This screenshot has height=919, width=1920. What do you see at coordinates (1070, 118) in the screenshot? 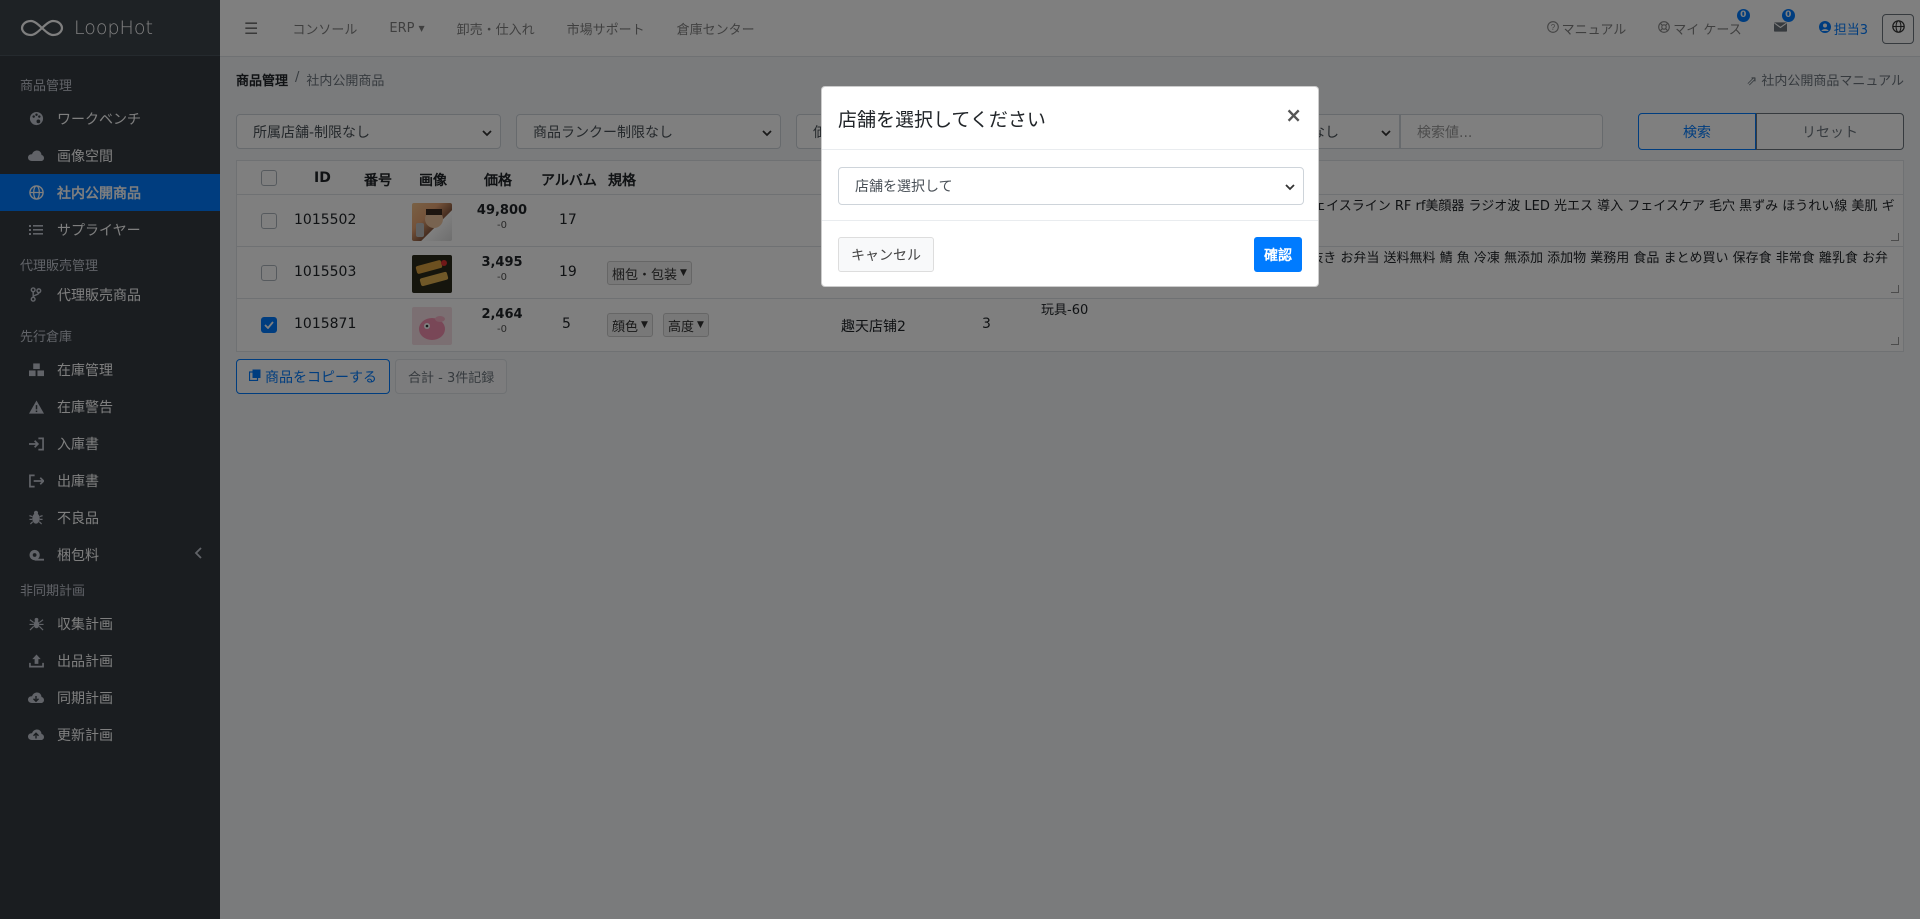
I see `modal-header: 店舗を選択してください ×` at bounding box center [1070, 118].